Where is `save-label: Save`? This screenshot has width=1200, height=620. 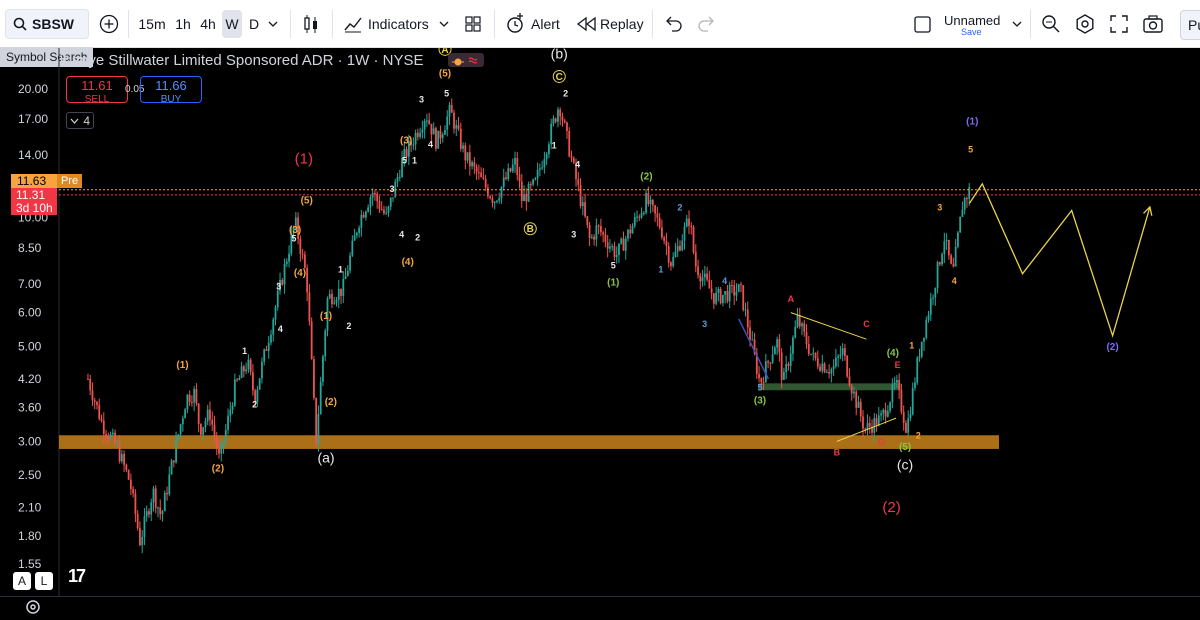
save-label: Save is located at coordinates (971, 32).